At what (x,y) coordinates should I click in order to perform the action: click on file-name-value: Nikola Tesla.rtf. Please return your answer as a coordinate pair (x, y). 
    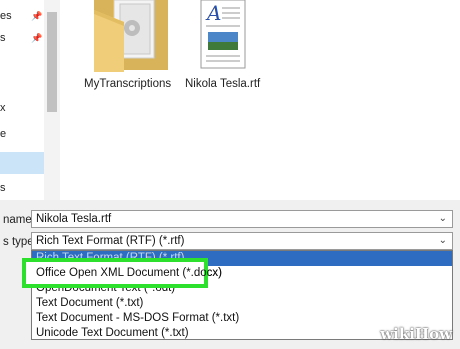
    Looking at the image, I should click on (74, 219).